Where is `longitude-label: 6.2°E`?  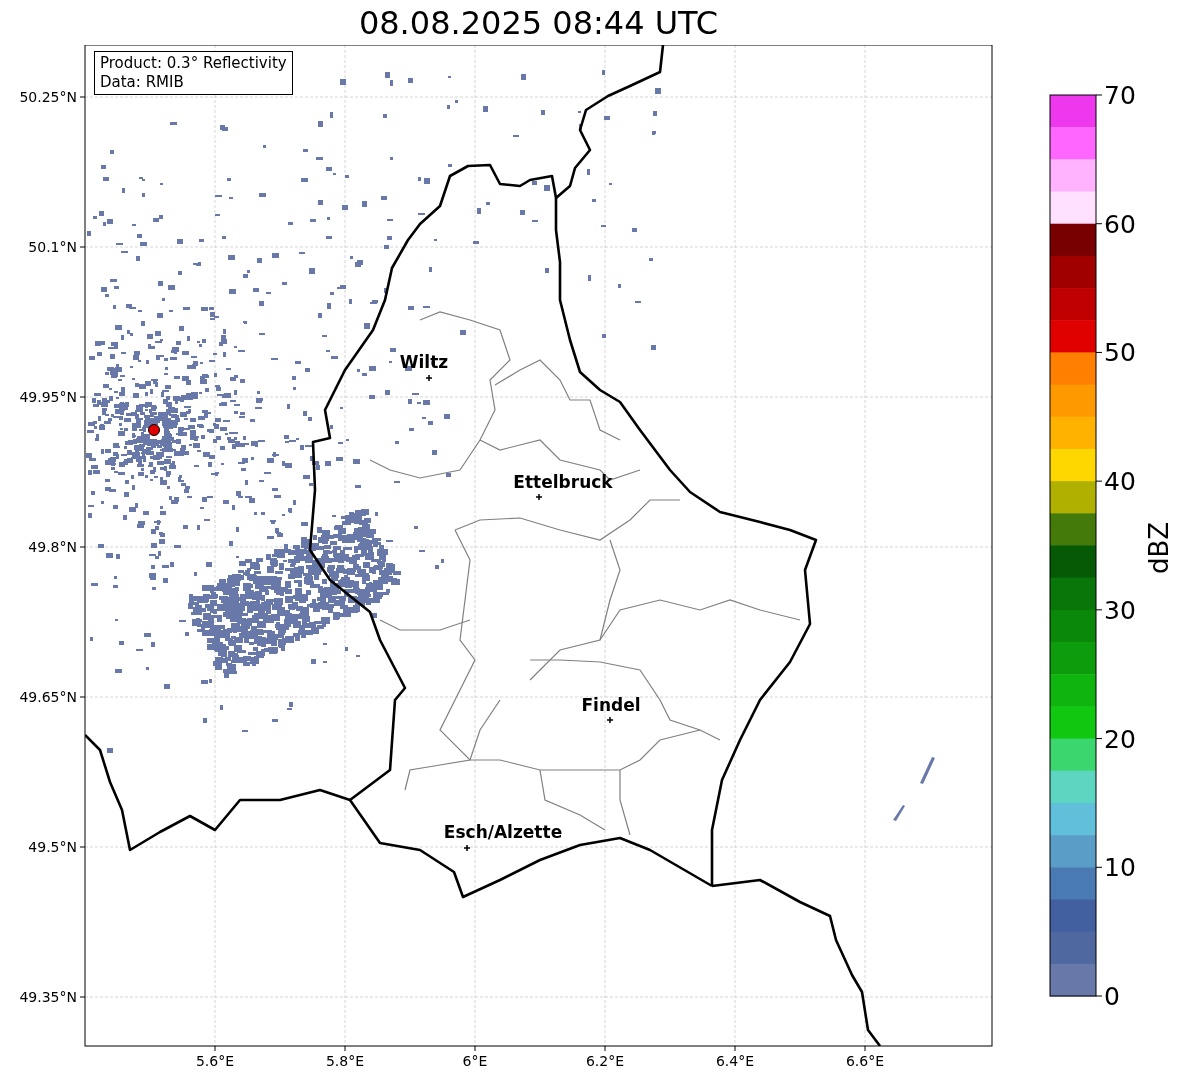
longitude-label: 6.2°E is located at coordinates (605, 1061).